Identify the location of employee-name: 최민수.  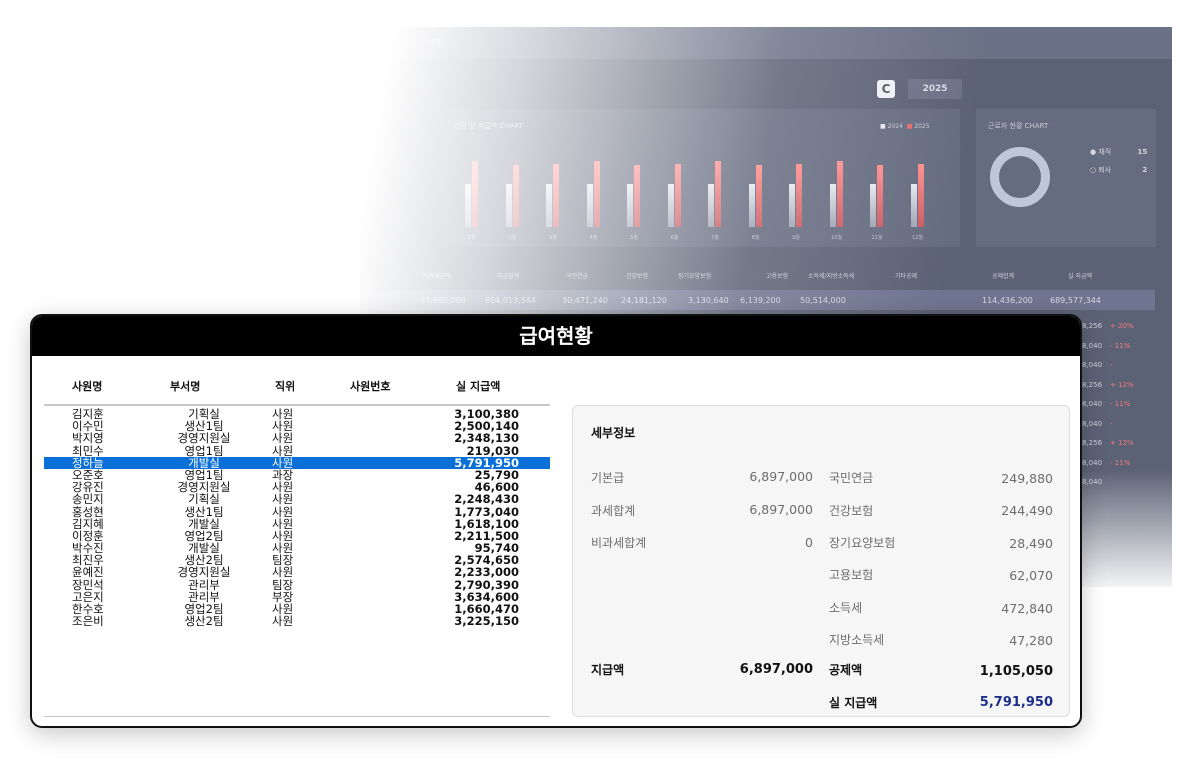
(88, 450).